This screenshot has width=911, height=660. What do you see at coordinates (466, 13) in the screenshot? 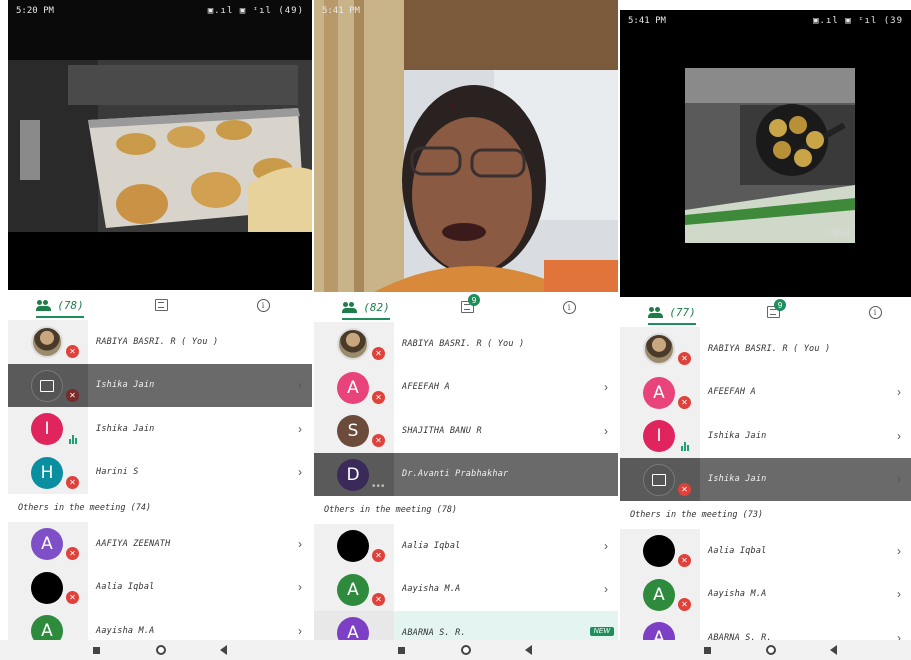
I see `status-bar: 5:41 PM` at bounding box center [466, 13].